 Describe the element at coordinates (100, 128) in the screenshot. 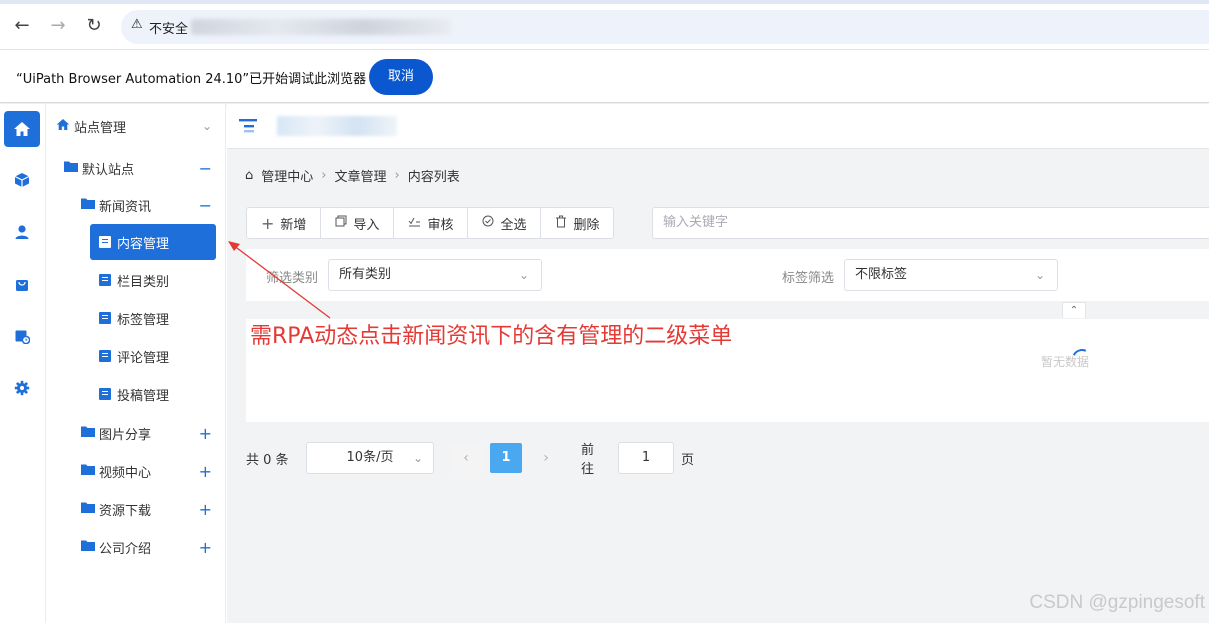

I see `tree-root-label: 站点管理` at that location.